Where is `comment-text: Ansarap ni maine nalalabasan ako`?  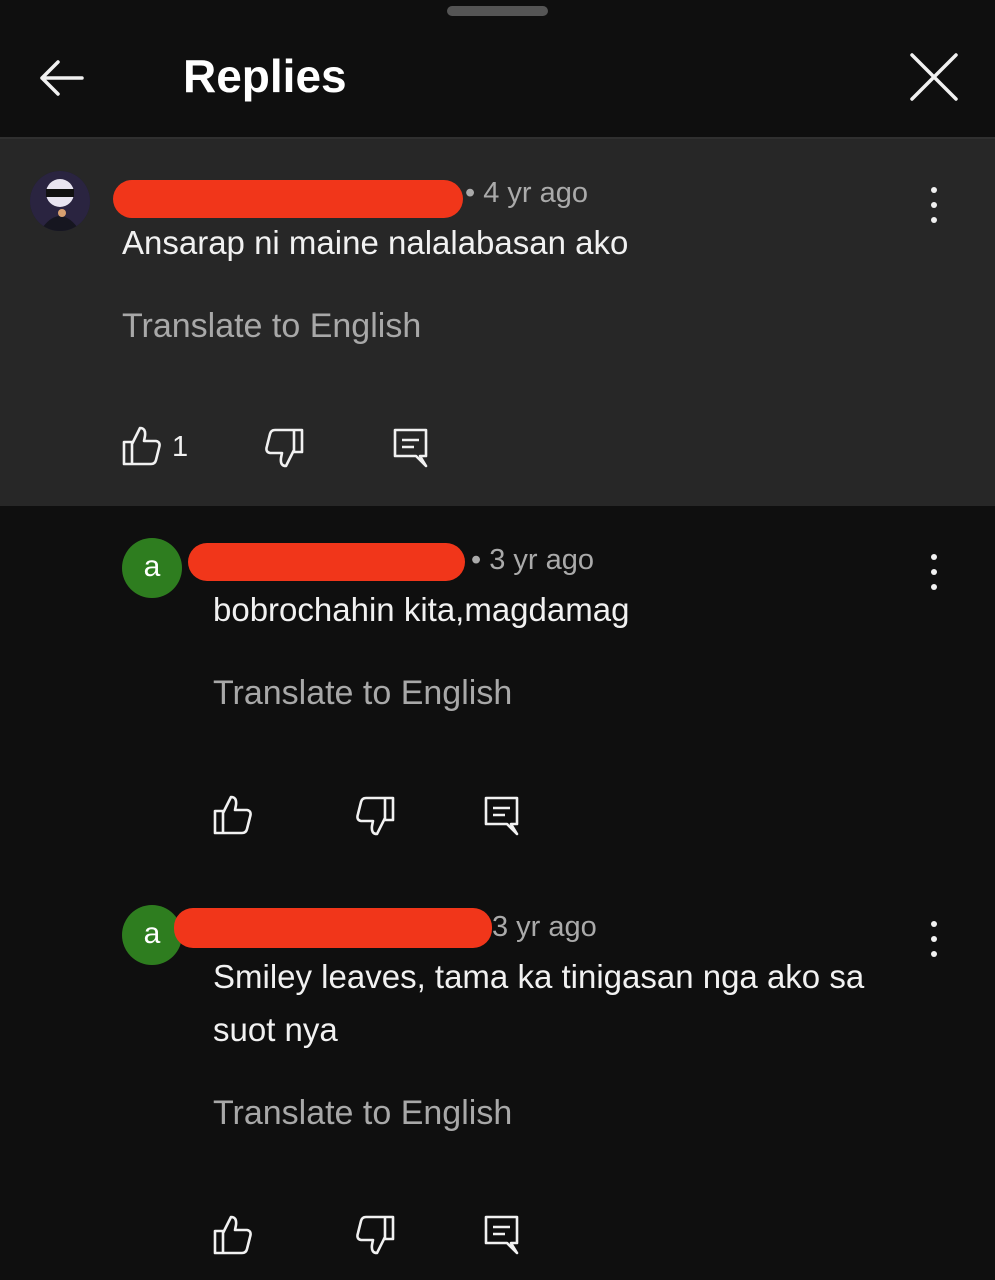
comment-text: Ansarap ni maine nalalabasan ako is located at coordinates (375, 242).